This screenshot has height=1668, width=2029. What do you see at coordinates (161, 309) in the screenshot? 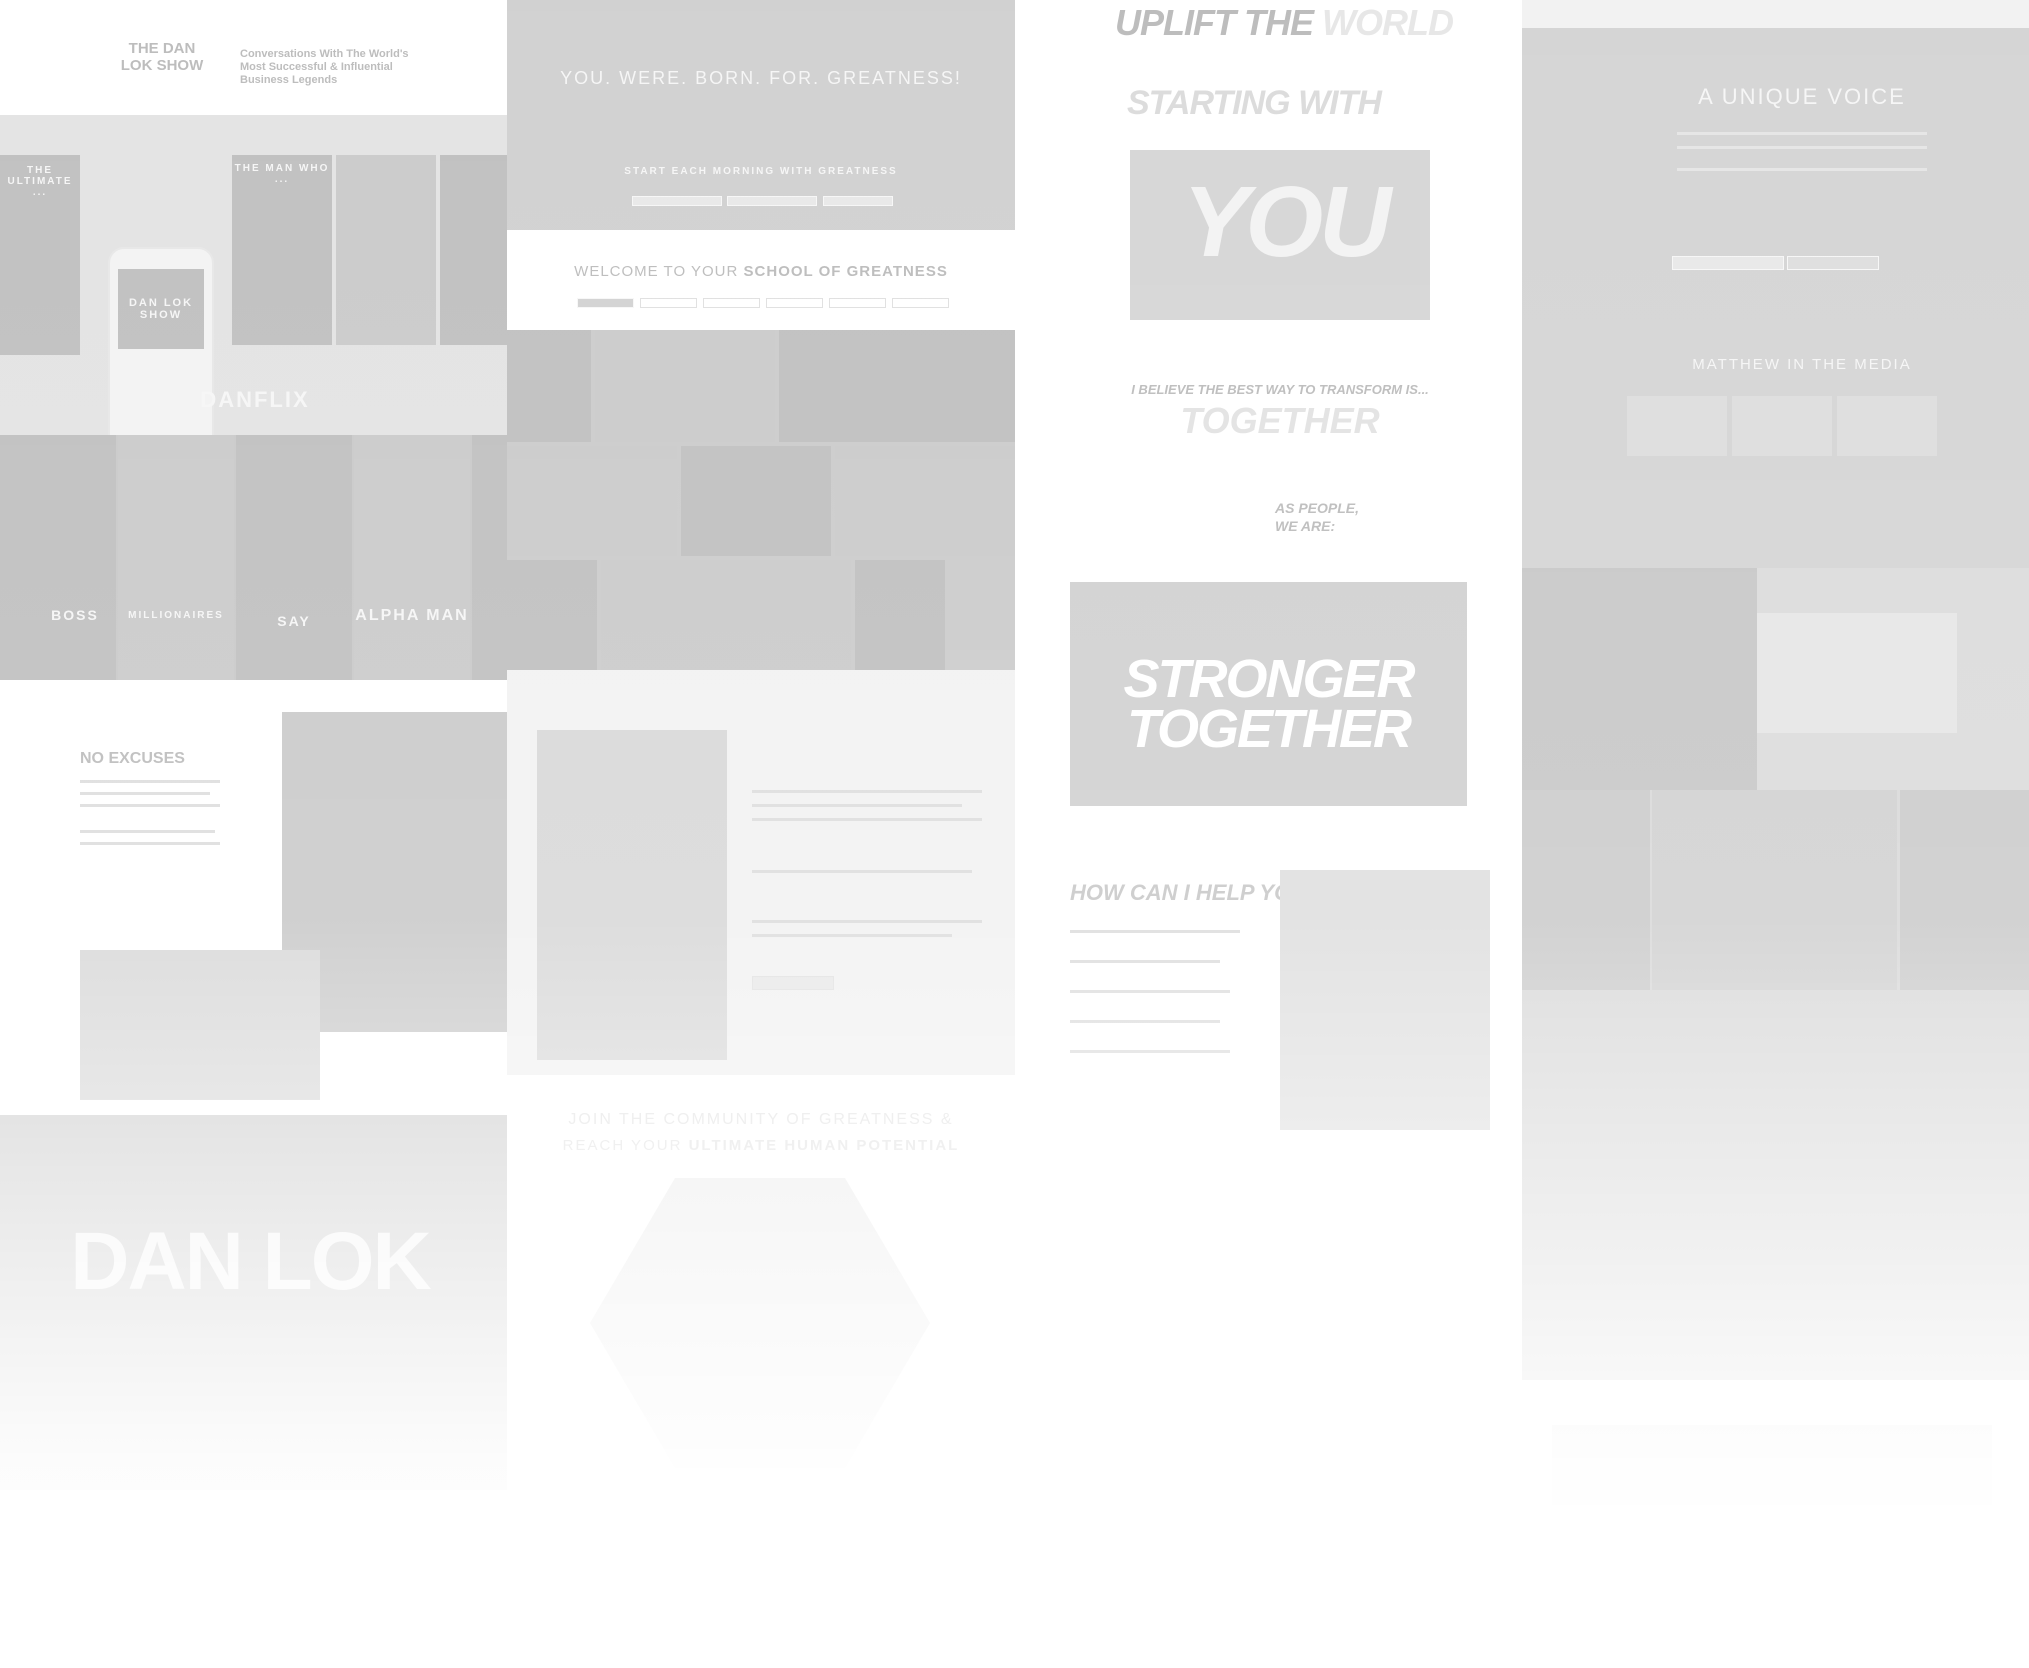
I see `phone-show-title: DAN LOK SHOW` at bounding box center [161, 309].